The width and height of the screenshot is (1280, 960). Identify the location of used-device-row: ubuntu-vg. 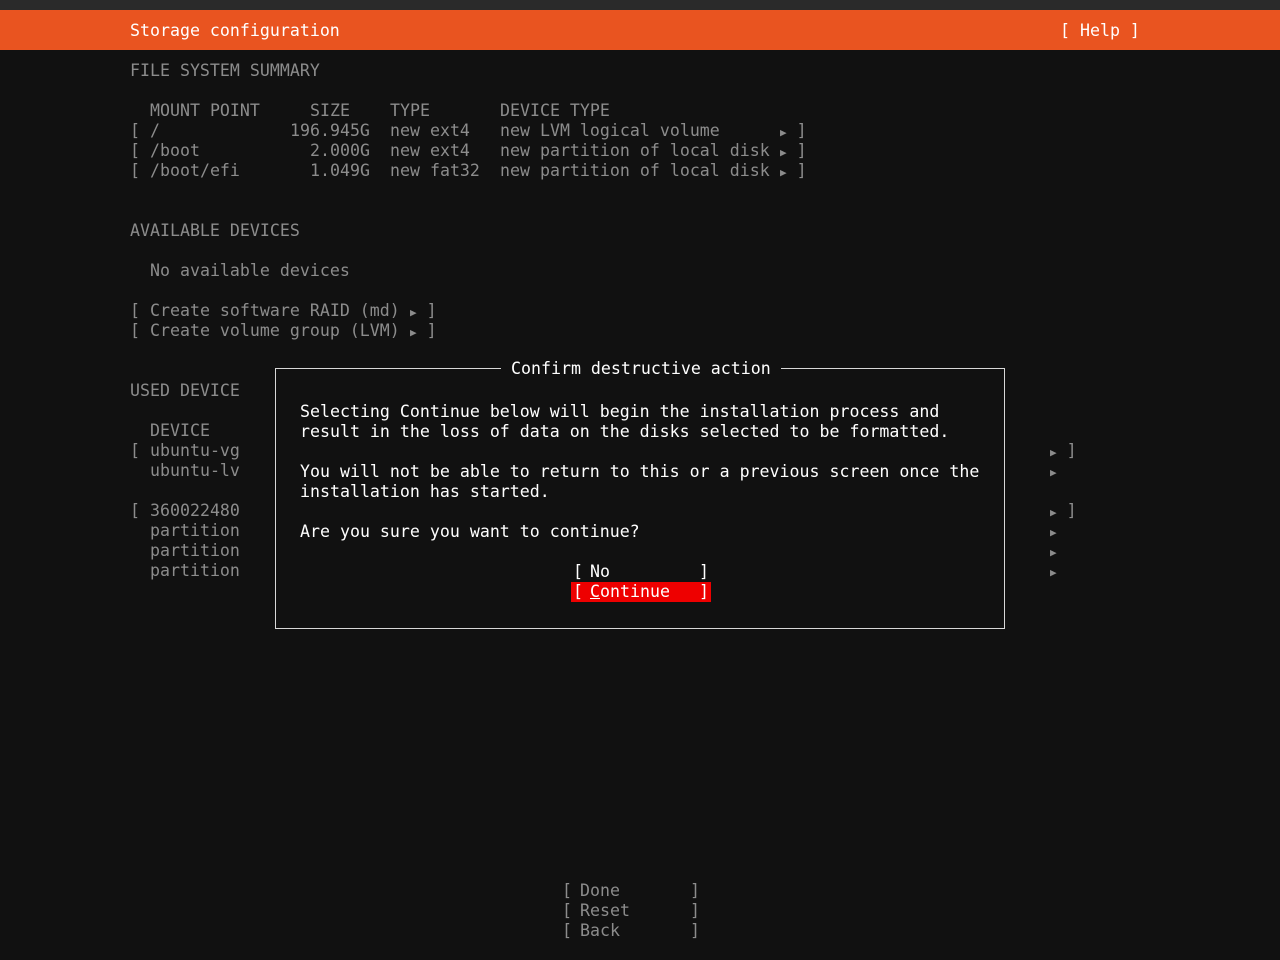
(195, 451).